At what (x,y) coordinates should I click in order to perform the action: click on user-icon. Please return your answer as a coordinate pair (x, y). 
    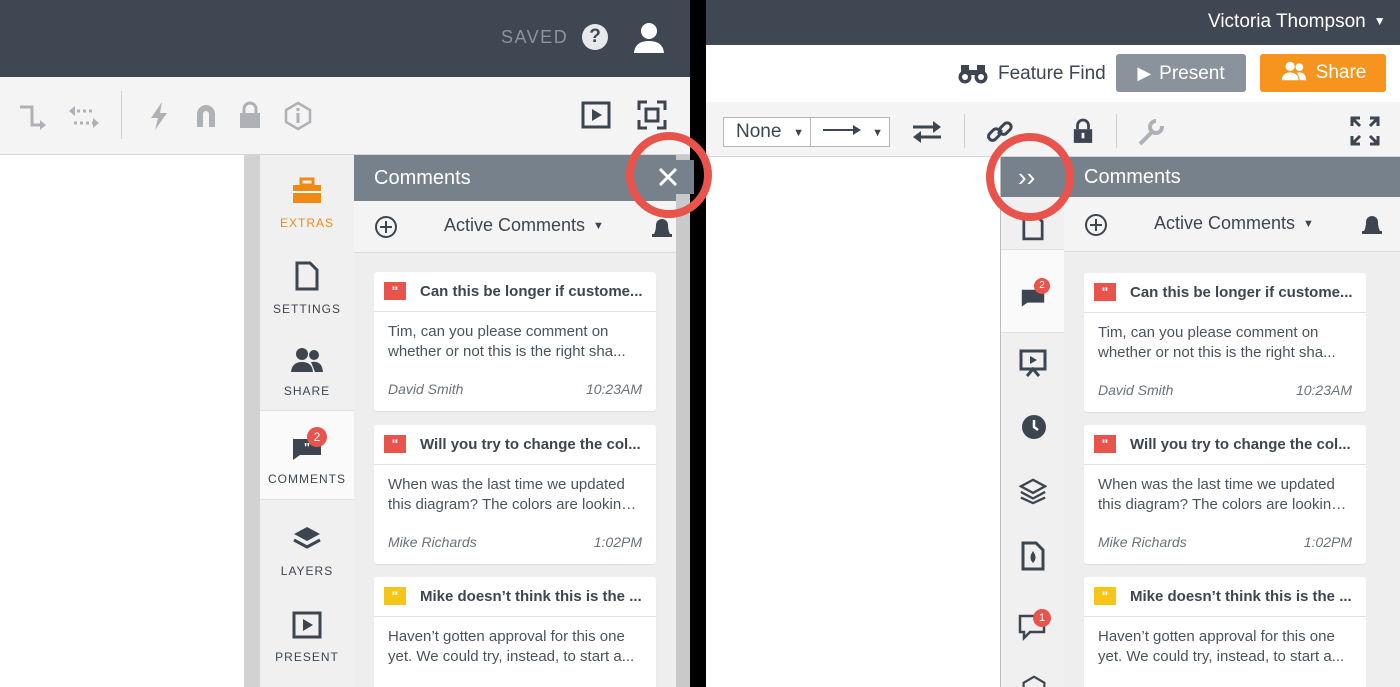
    Looking at the image, I should click on (649, 37).